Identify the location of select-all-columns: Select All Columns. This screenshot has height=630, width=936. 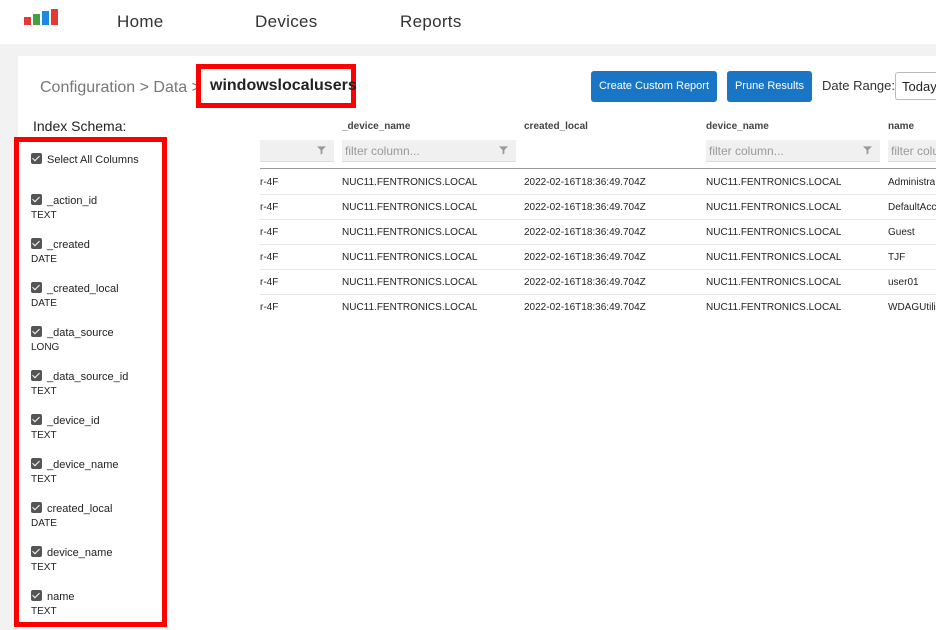
(85, 159).